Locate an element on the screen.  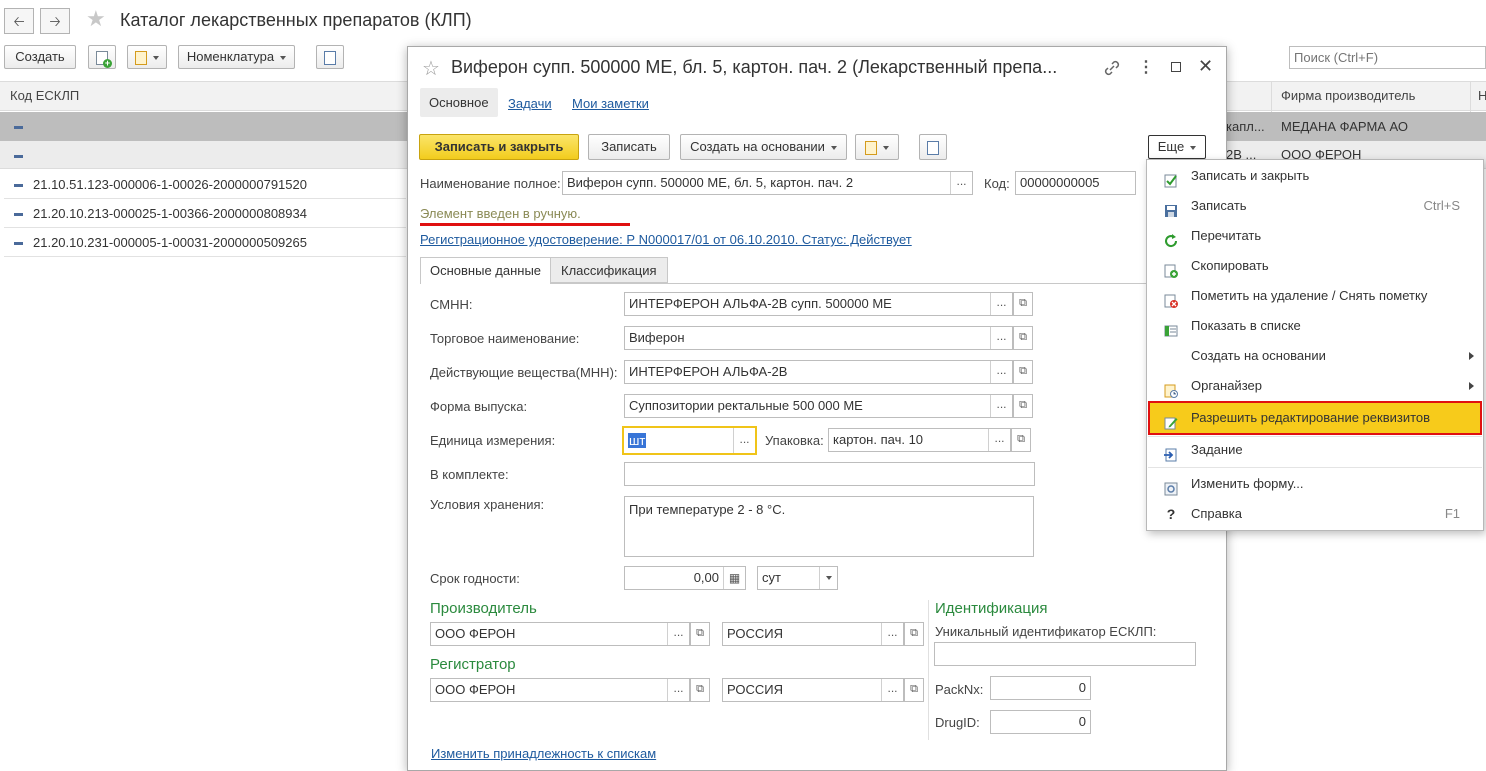
nomenclature-button: Номенклатура is located at coordinates (236, 57).